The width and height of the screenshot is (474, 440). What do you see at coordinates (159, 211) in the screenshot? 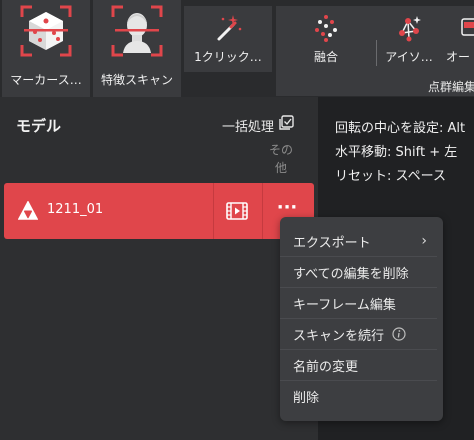
I see `model-row: 1211_01 ···` at bounding box center [159, 211].